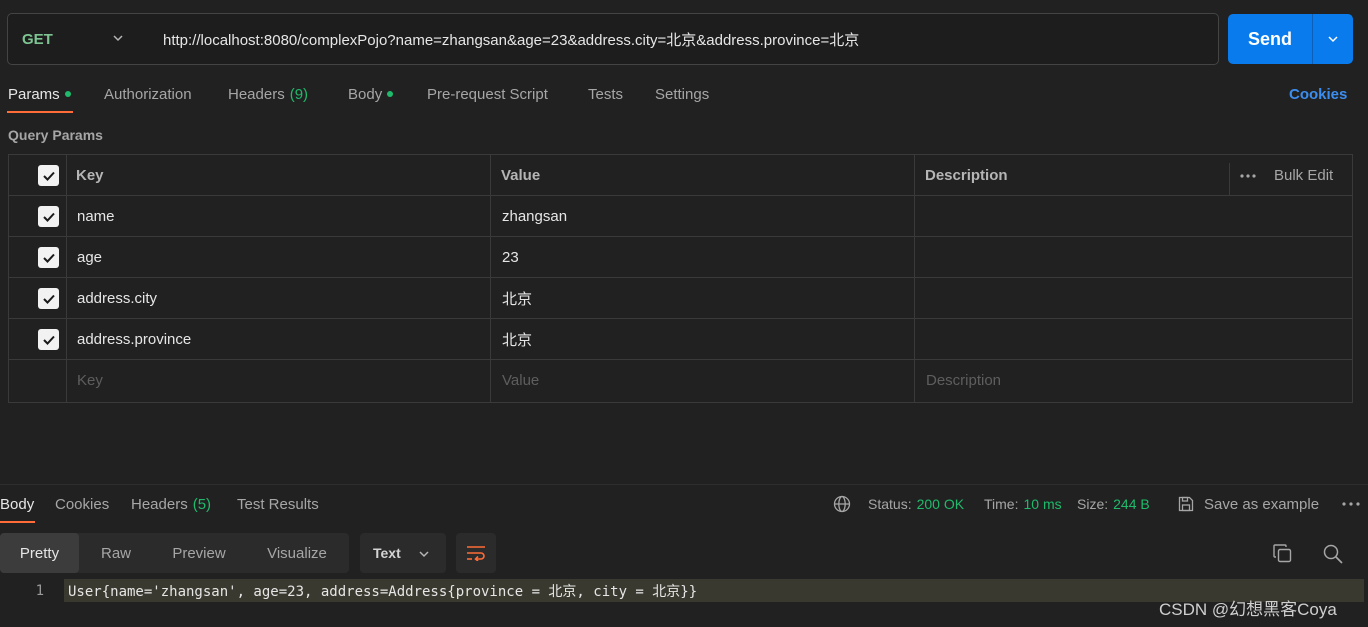 This screenshot has width=1368, height=627. What do you see at coordinates (256, 94) in the screenshot?
I see `tab-headers-label: Headers` at bounding box center [256, 94].